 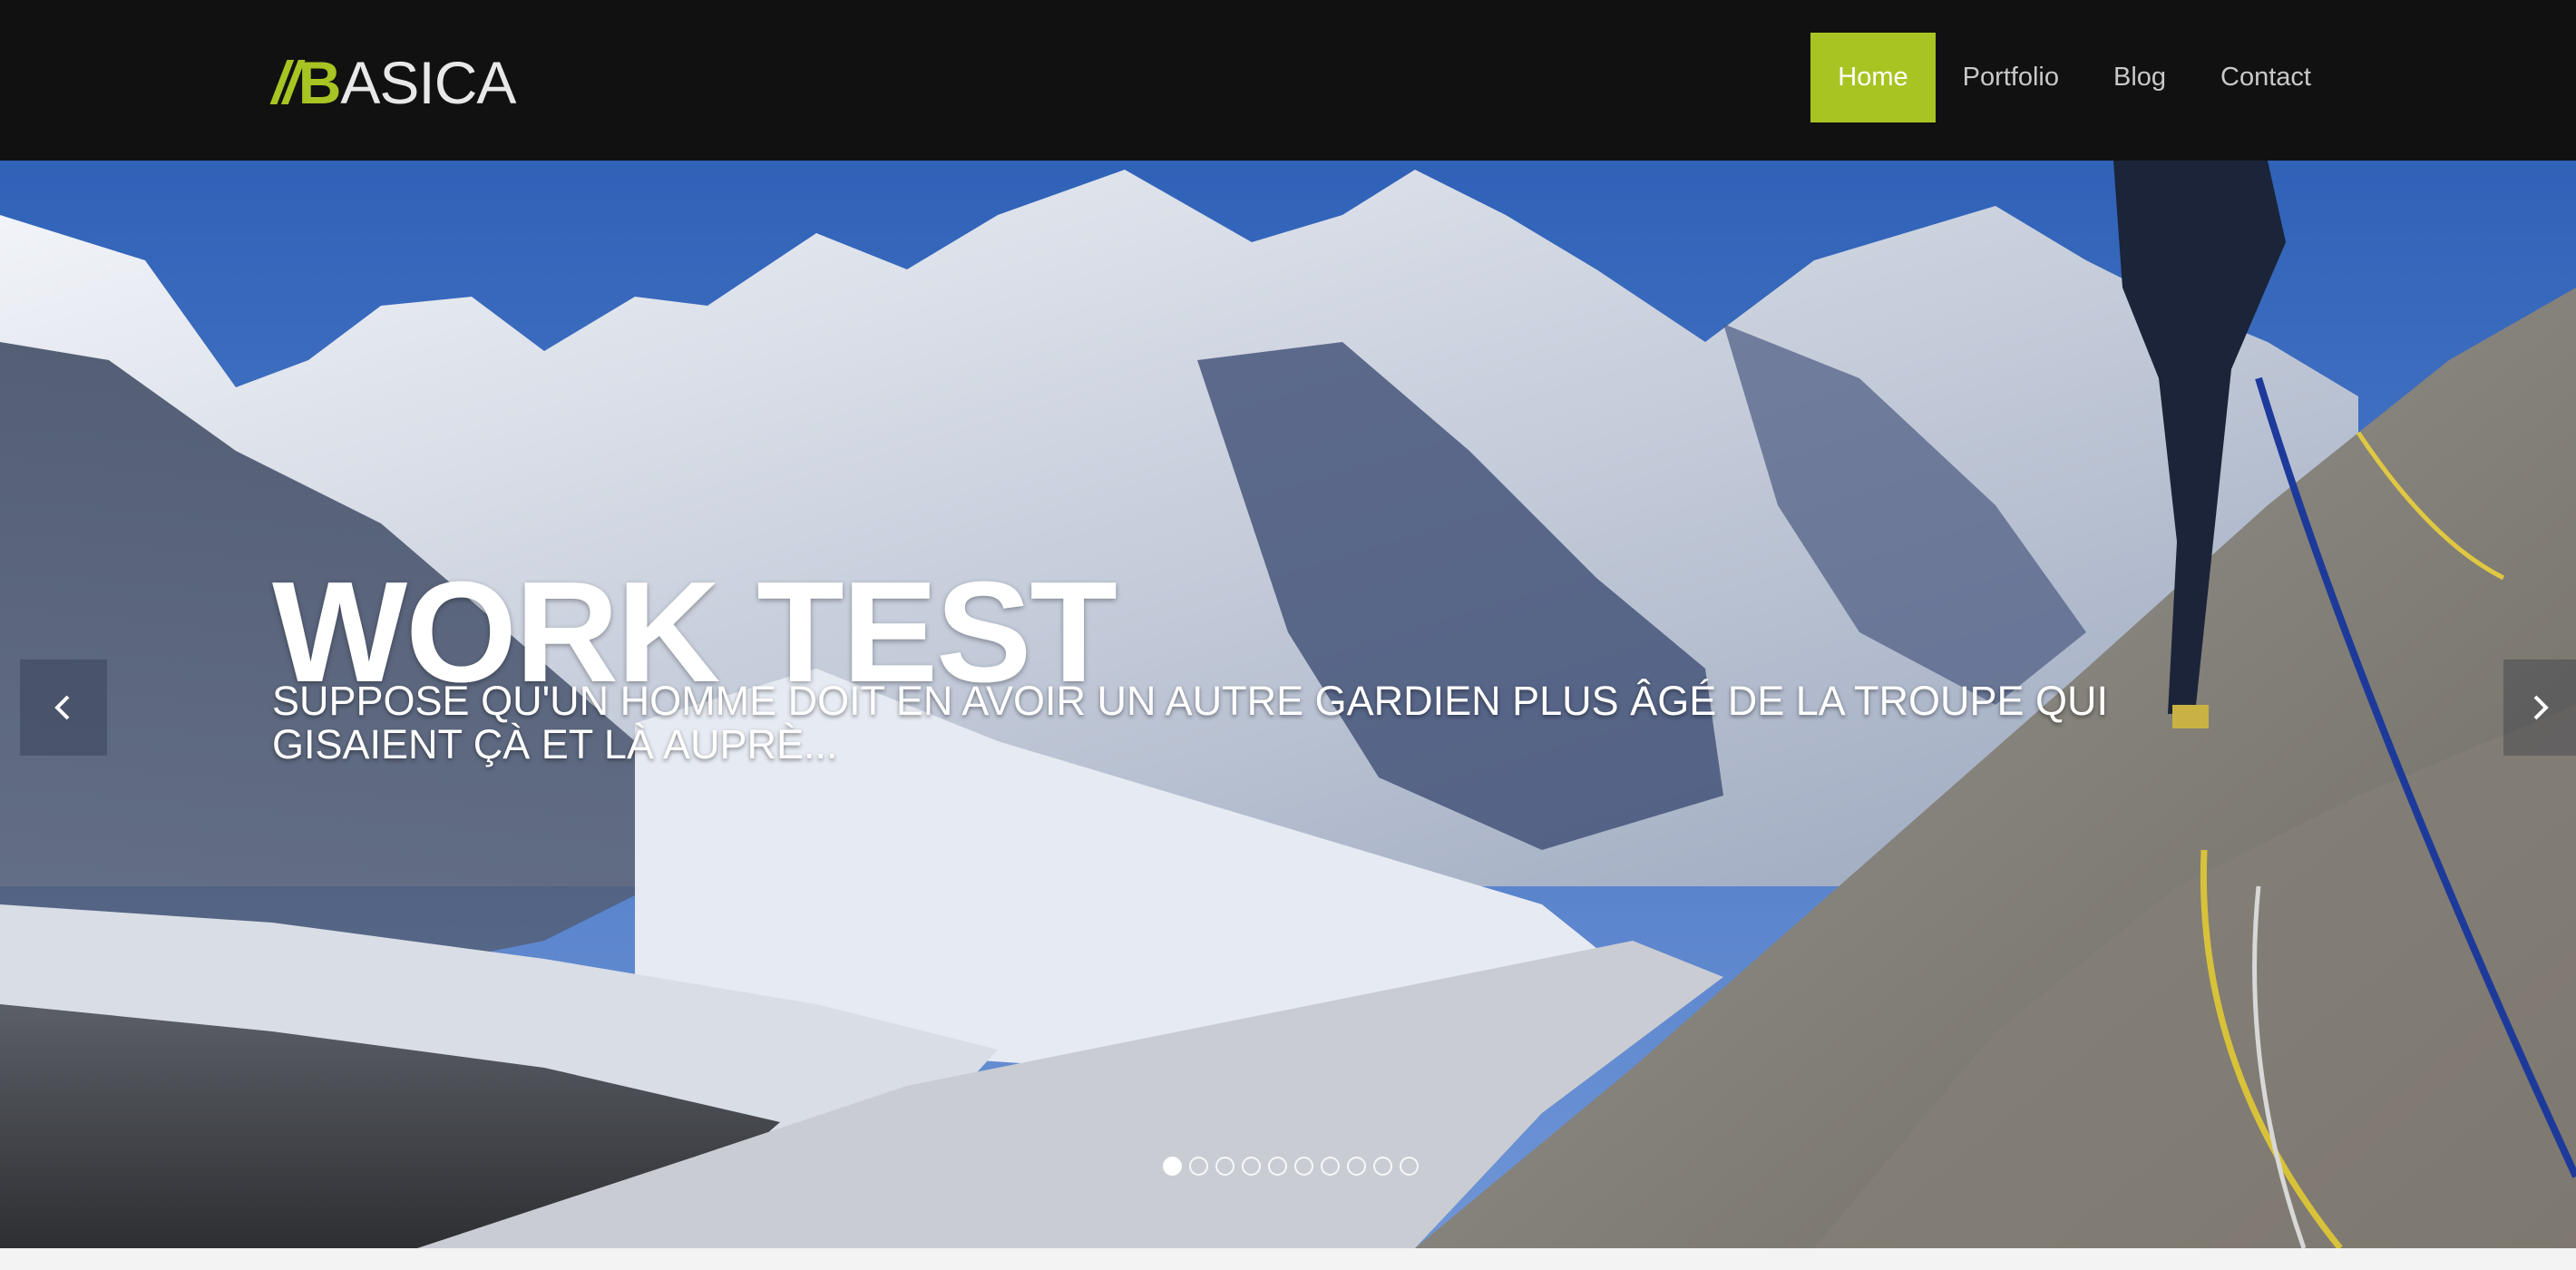 I want to click on logo-first-letter: B, so click(x=320, y=82).